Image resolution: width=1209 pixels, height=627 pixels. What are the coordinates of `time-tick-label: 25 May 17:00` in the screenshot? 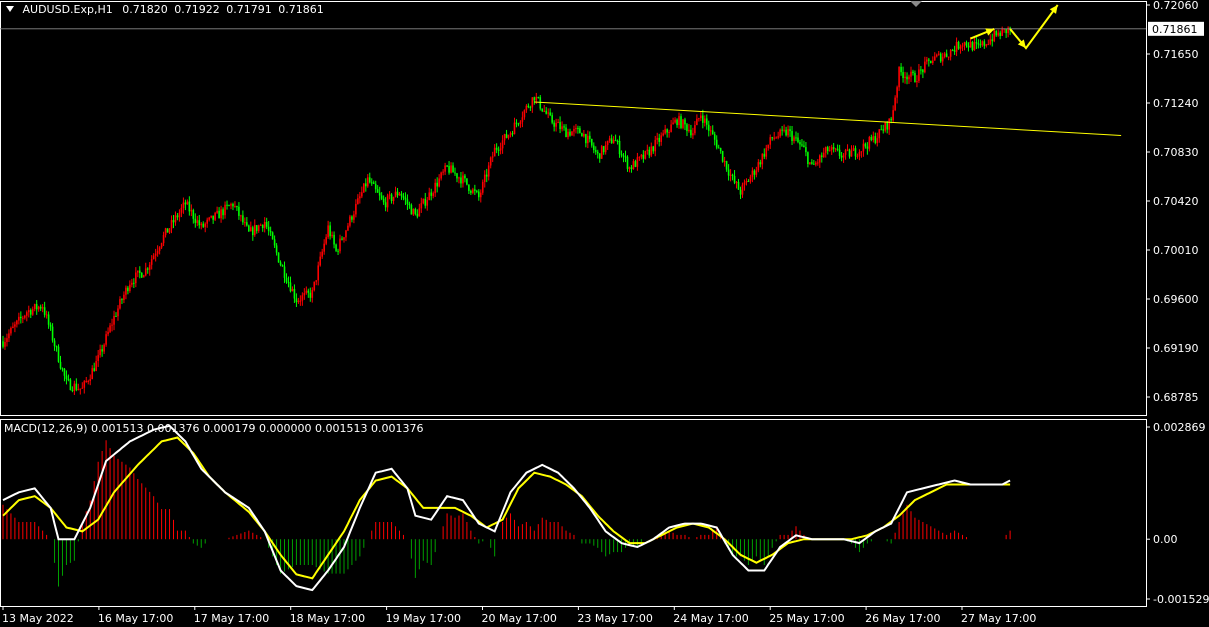 It's located at (806, 618).